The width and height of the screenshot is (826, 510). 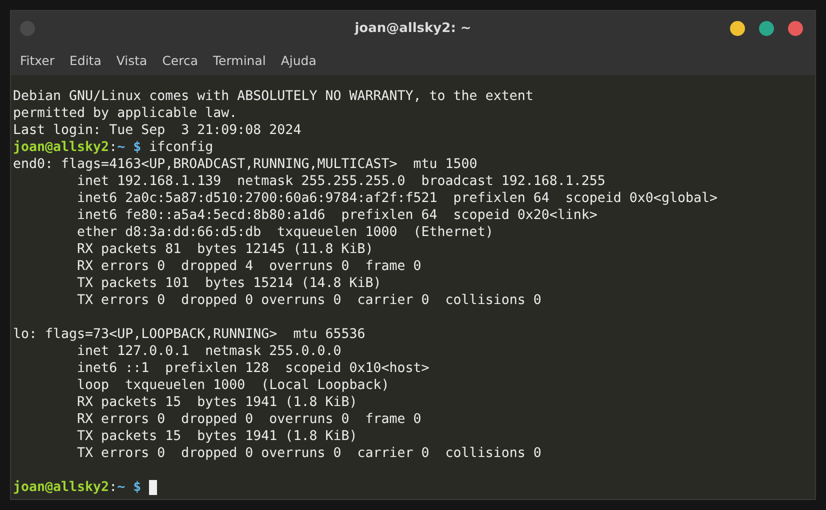 What do you see at coordinates (766, 28) in the screenshot?
I see `maximize-button` at bounding box center [766, 28].